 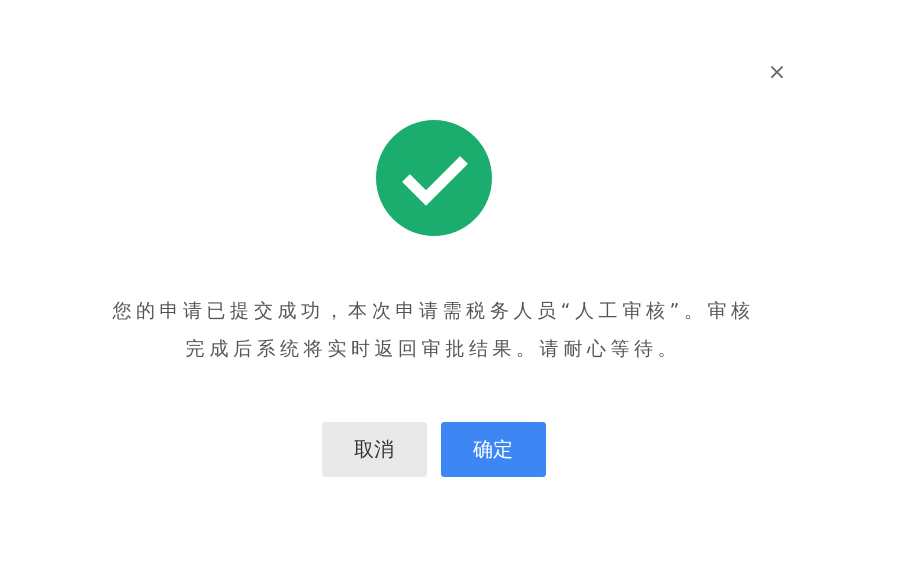 I want to click on cancel-button: 取消, so click(x=374, y=449).